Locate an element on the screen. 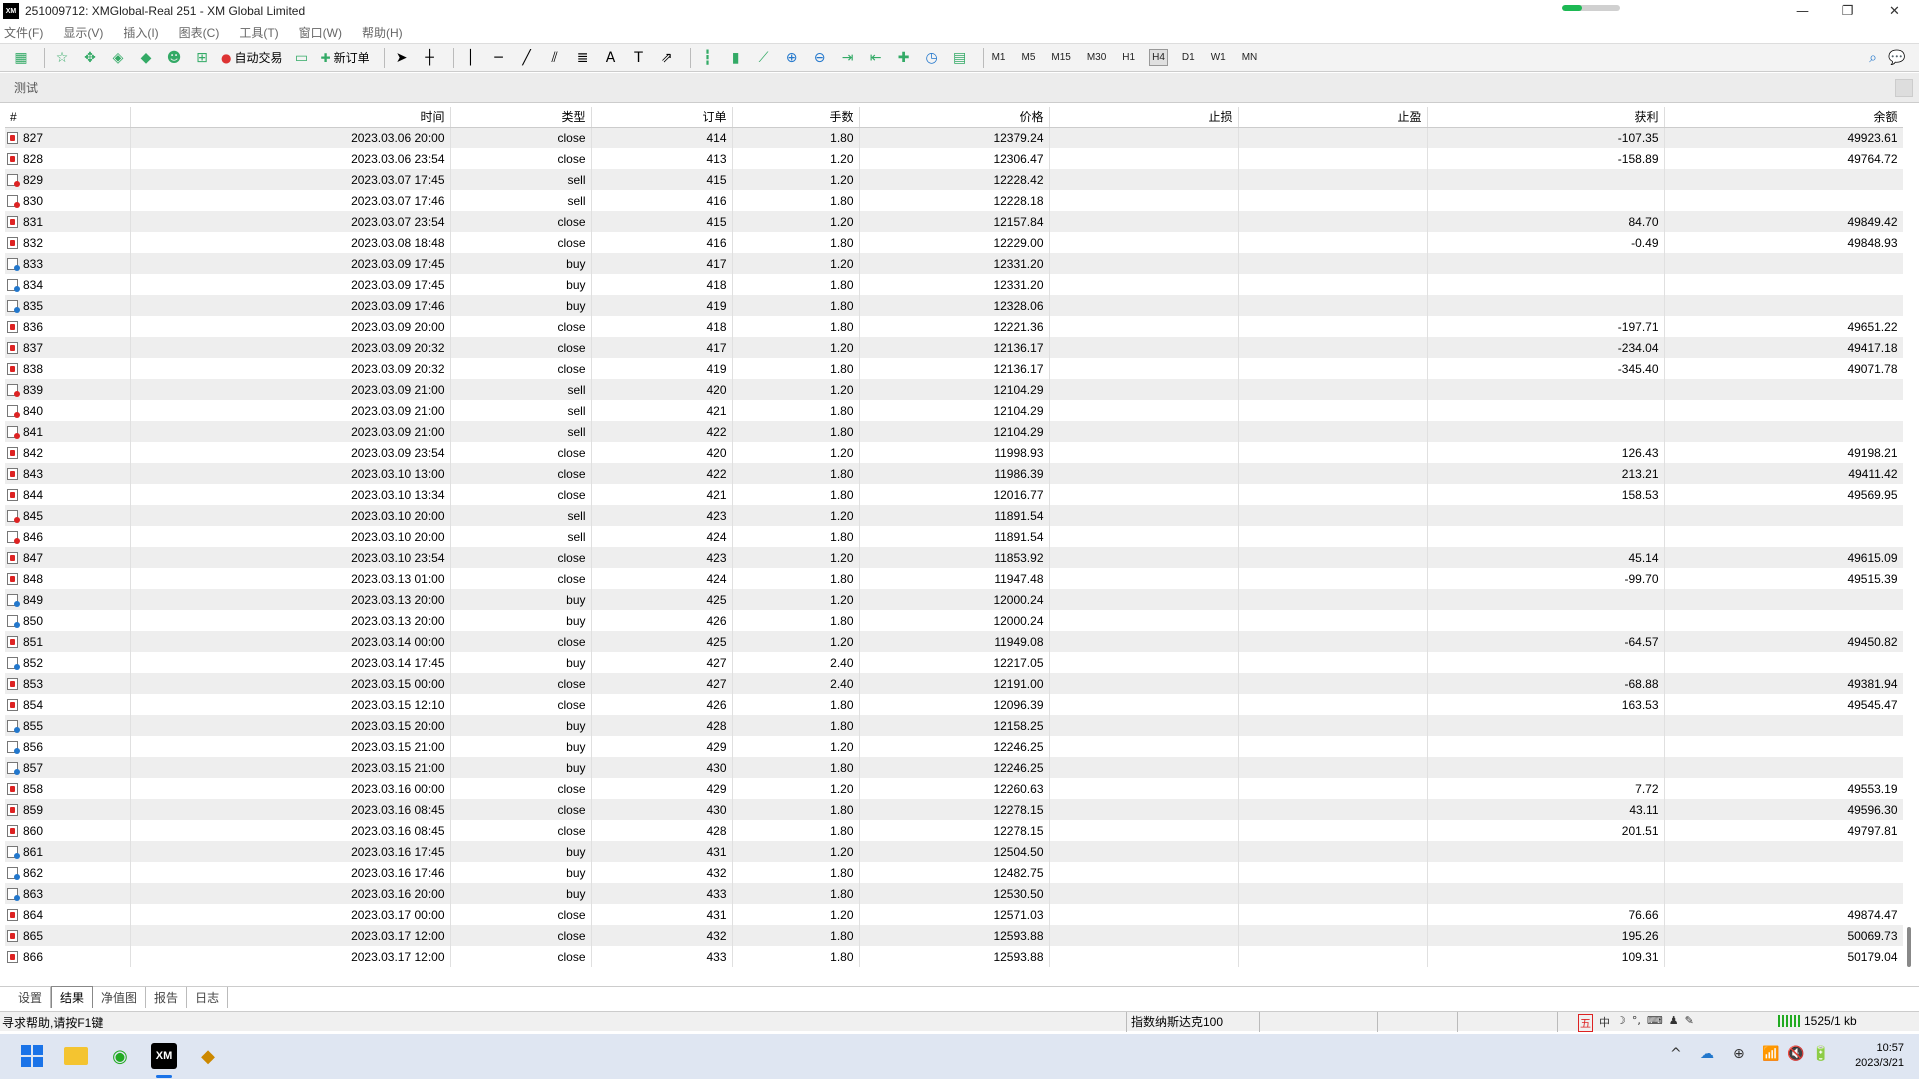 This screenshot has width=1919, height=1079. table-row: 841 2023.03.09 21:00 sell 422 1.80 12104.29 is located at coordinates (954, 431).